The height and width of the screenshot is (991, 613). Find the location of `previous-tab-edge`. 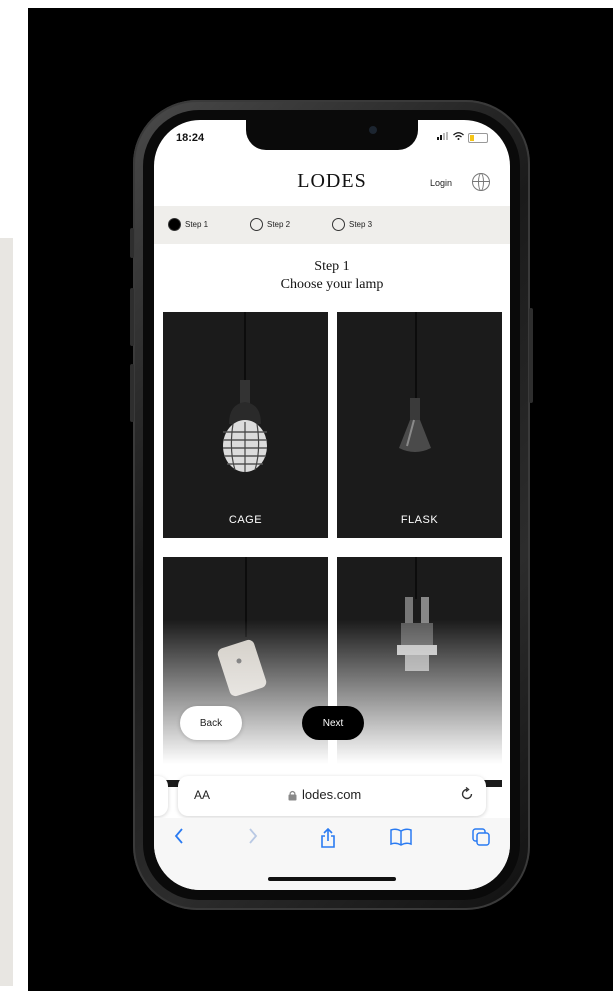

previous-tab-edge is located at coordinates (161, 796).